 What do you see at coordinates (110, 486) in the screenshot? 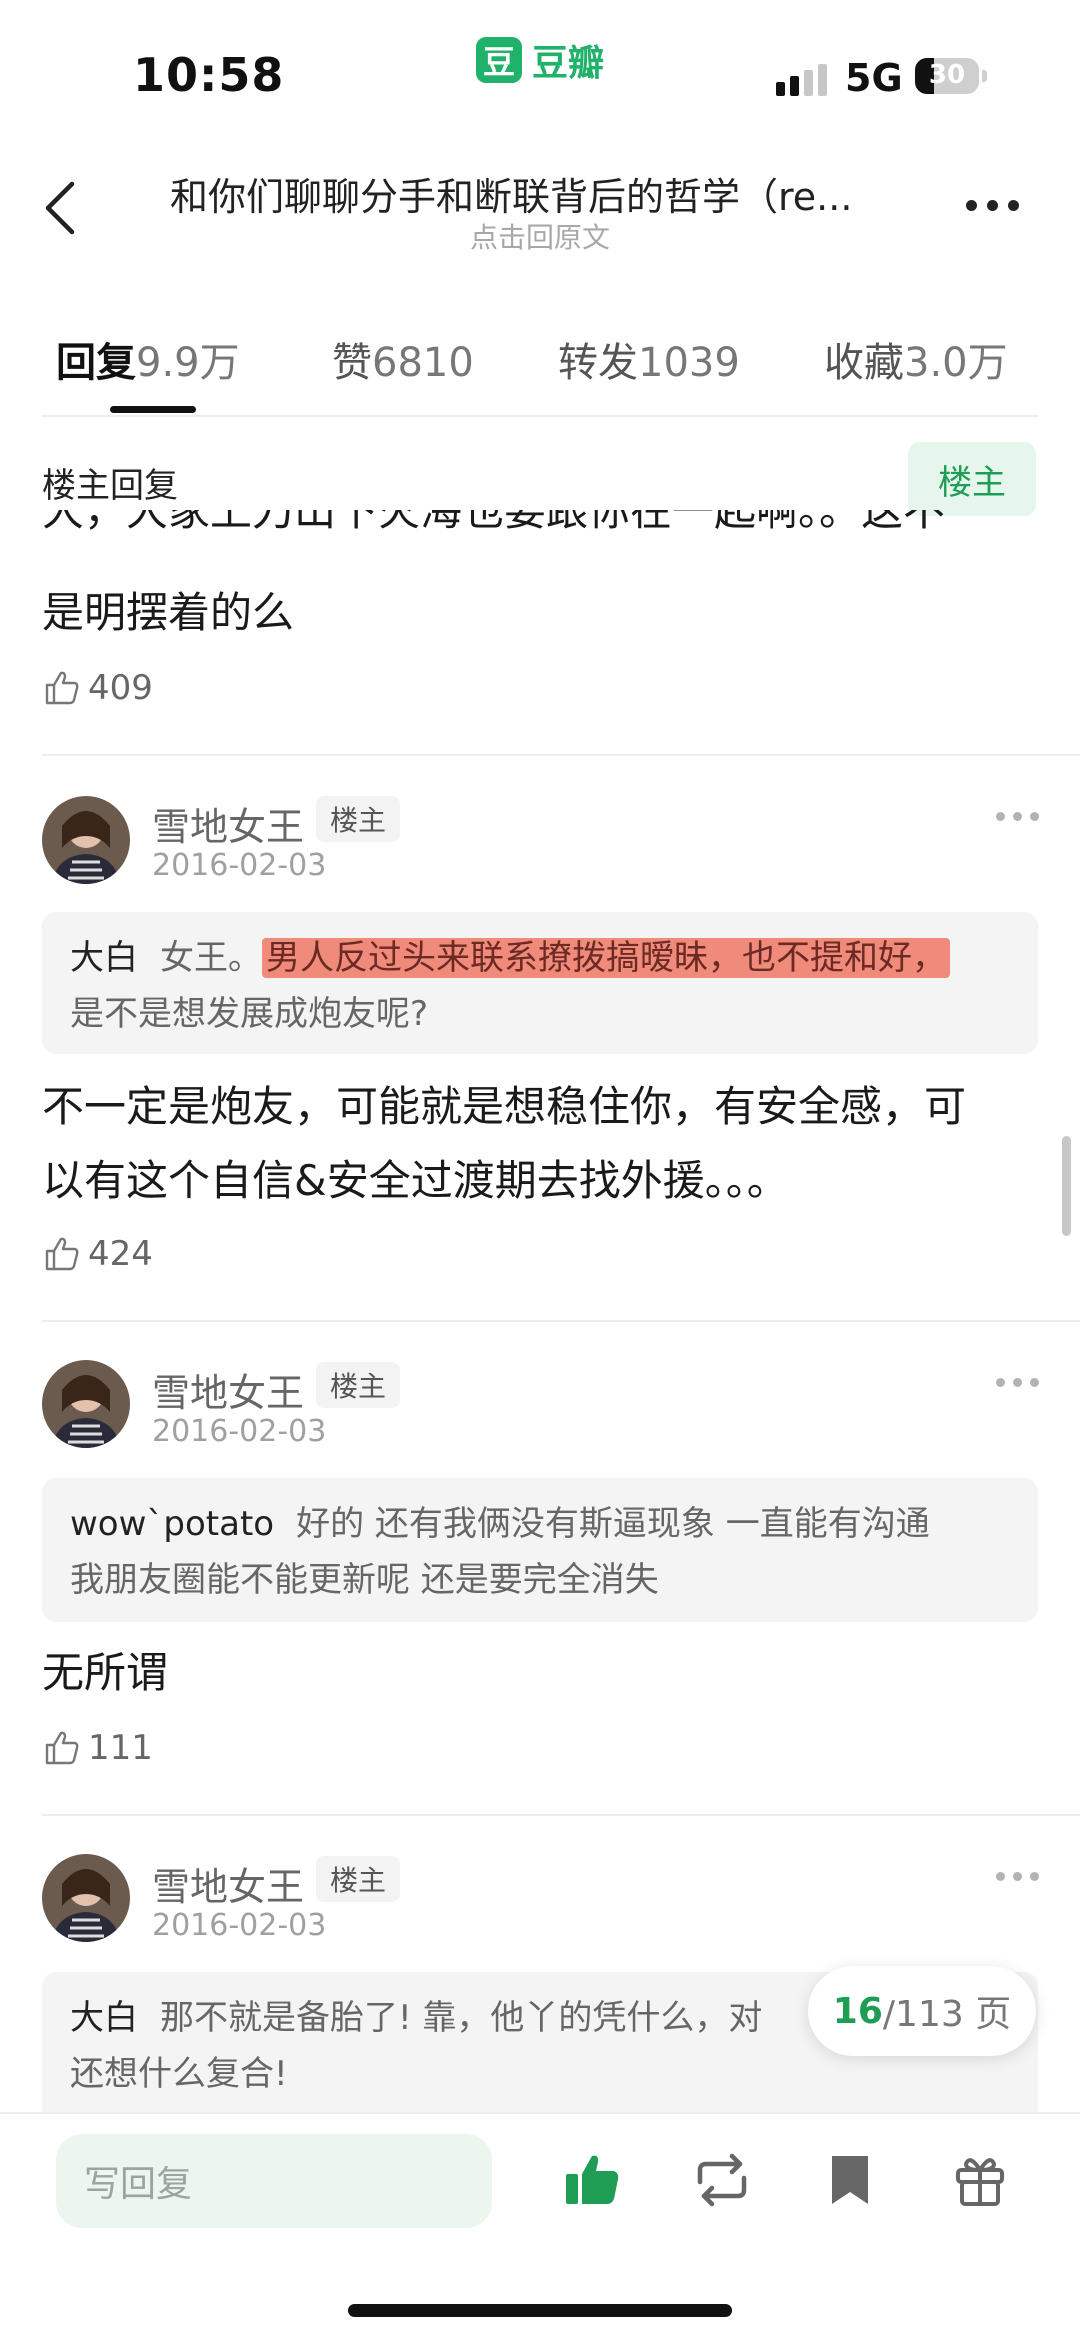
I see `section-title: 楼主回复` at bounding box center [110, 486].